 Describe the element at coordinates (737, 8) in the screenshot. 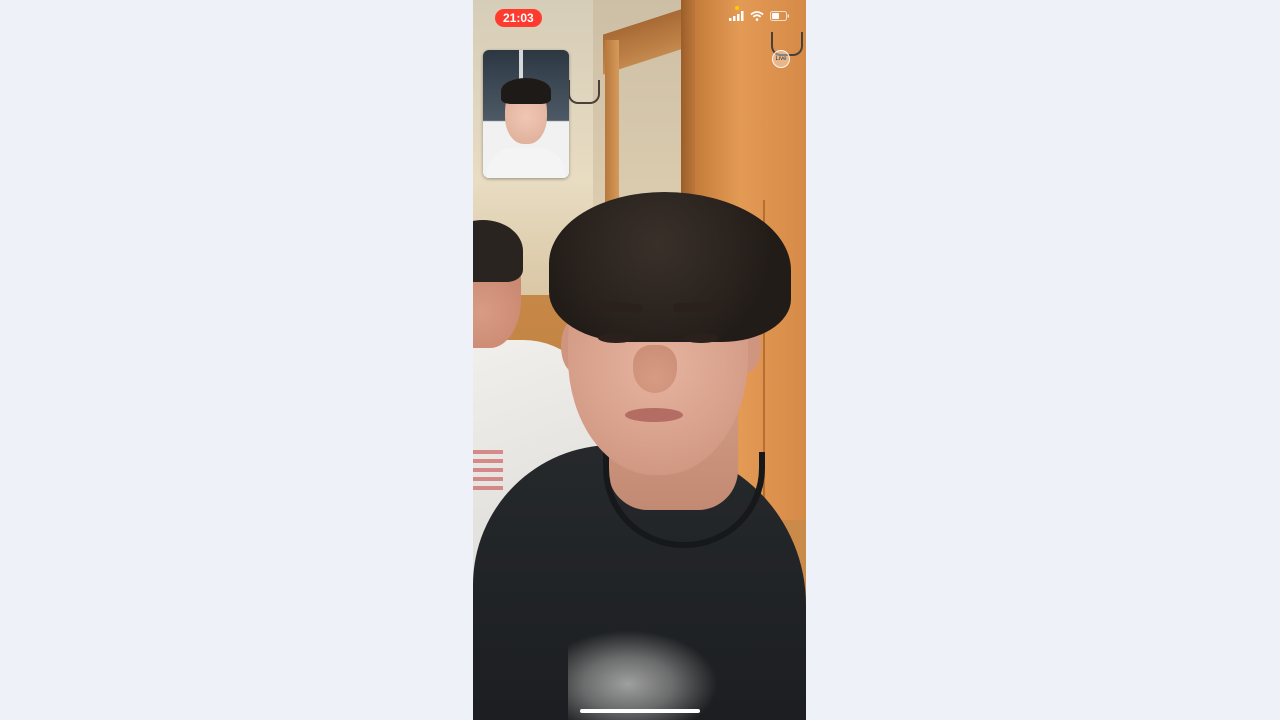

I see `camera-in-use-dot` at that location.